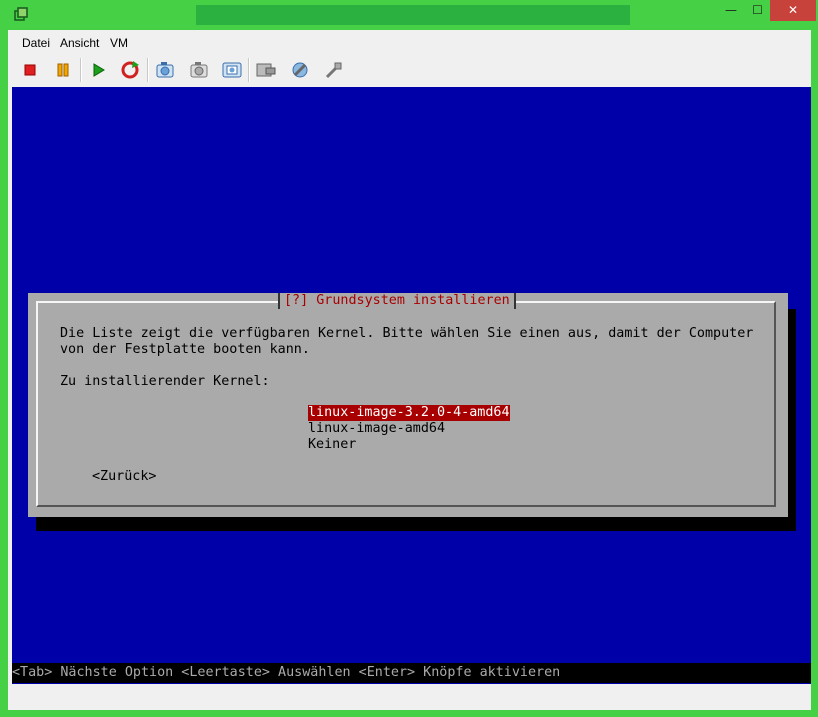 The height and width of the screenshot is (717, 818). What do you see at coordinates (165, 70) in the screenshot?
I see `snapshot-icon` at bounding box center [165, 70].